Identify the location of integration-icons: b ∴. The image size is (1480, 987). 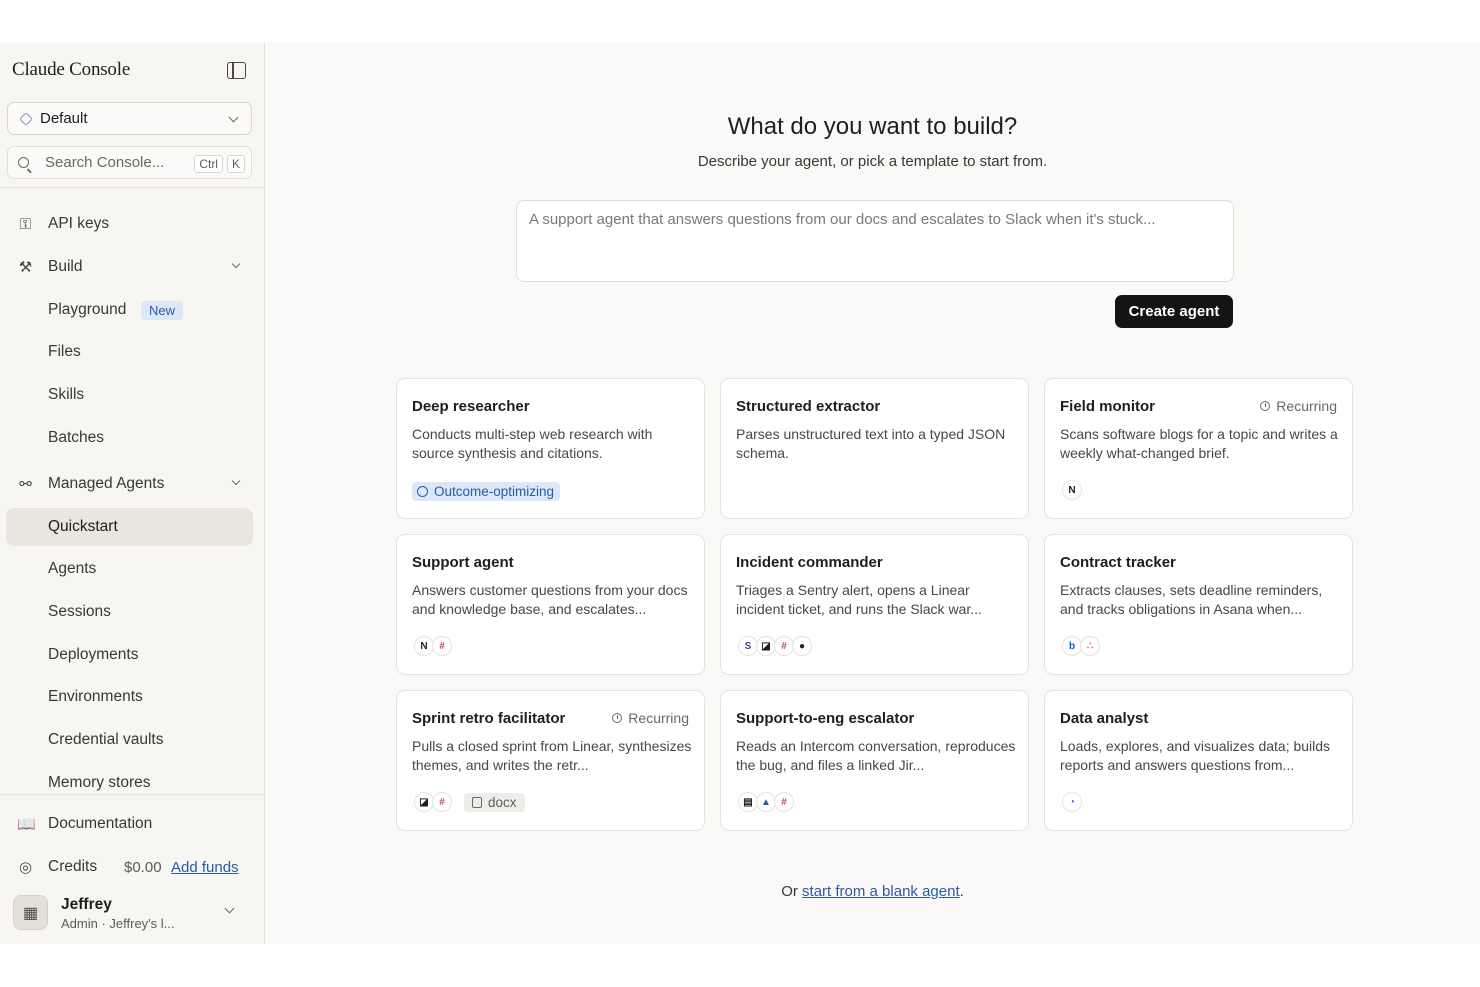
(1081, 646).